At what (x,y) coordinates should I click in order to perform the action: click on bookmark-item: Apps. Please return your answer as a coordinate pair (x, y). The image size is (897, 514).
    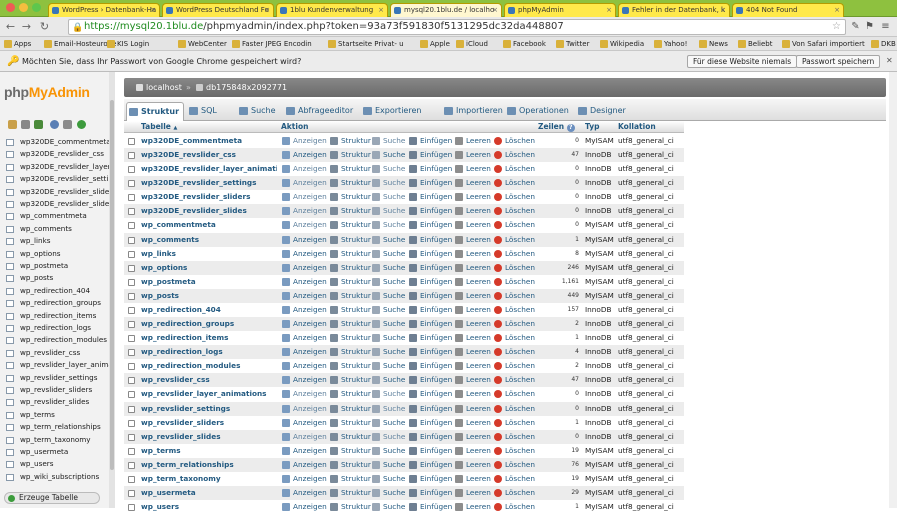
    Looking at the image, I should click on (17, 44).